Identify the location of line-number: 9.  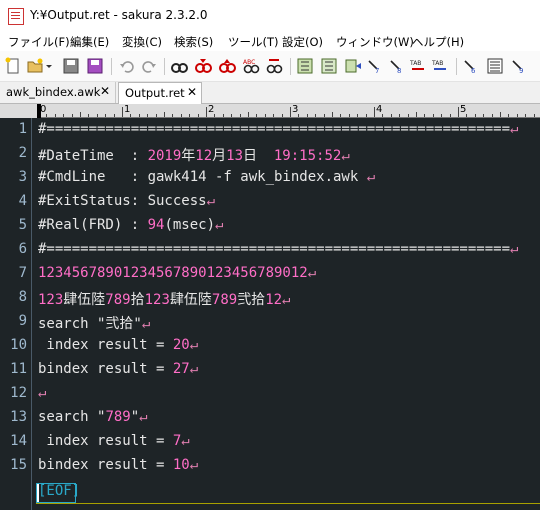
(13, 321).